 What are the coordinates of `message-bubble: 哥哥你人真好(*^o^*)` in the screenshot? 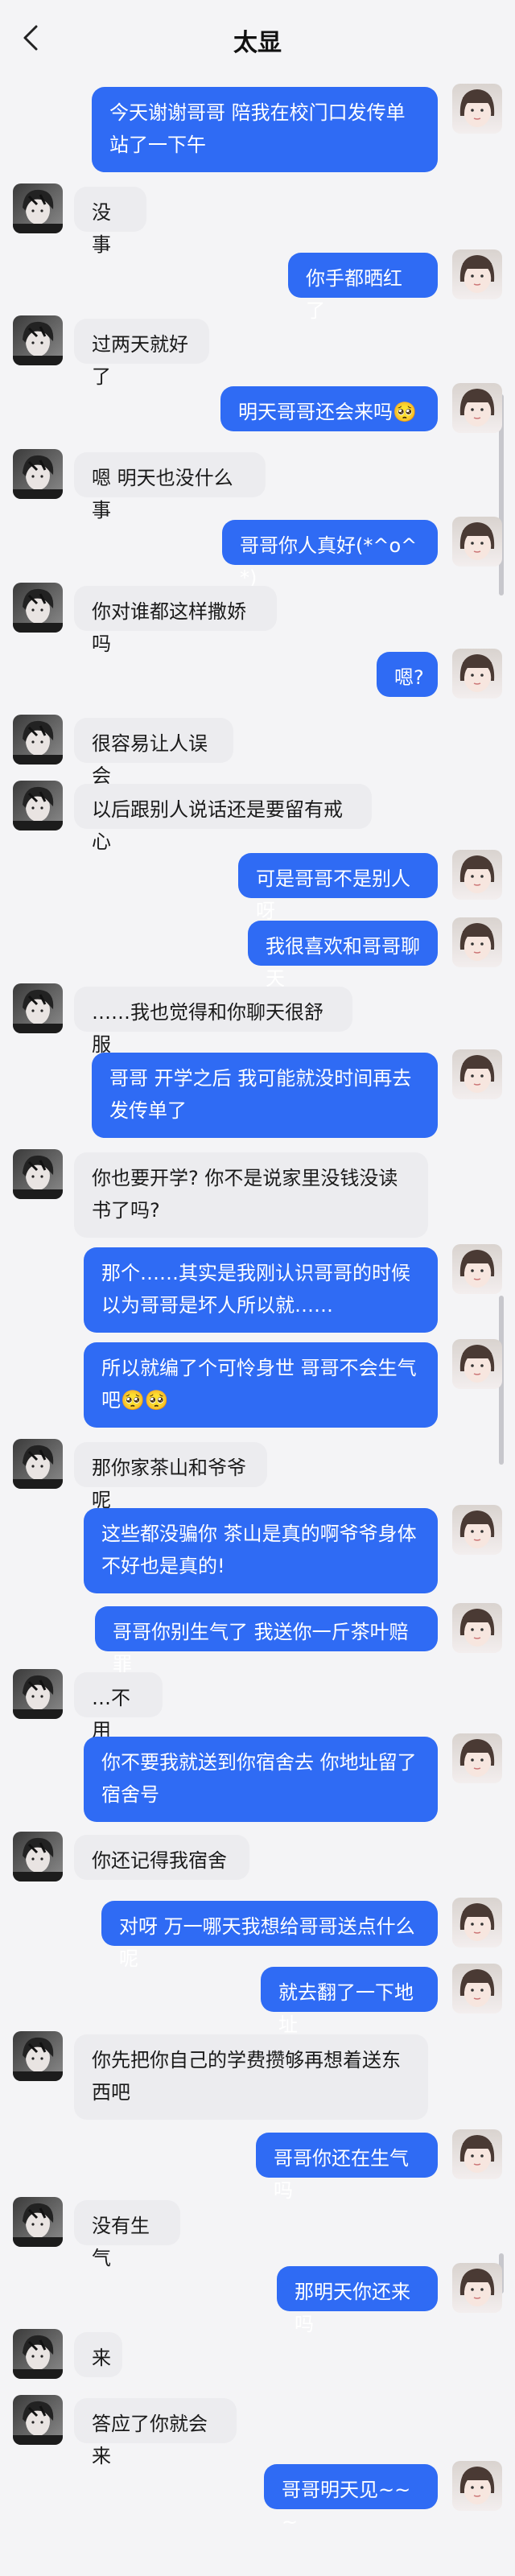 It's located at (330, 554).